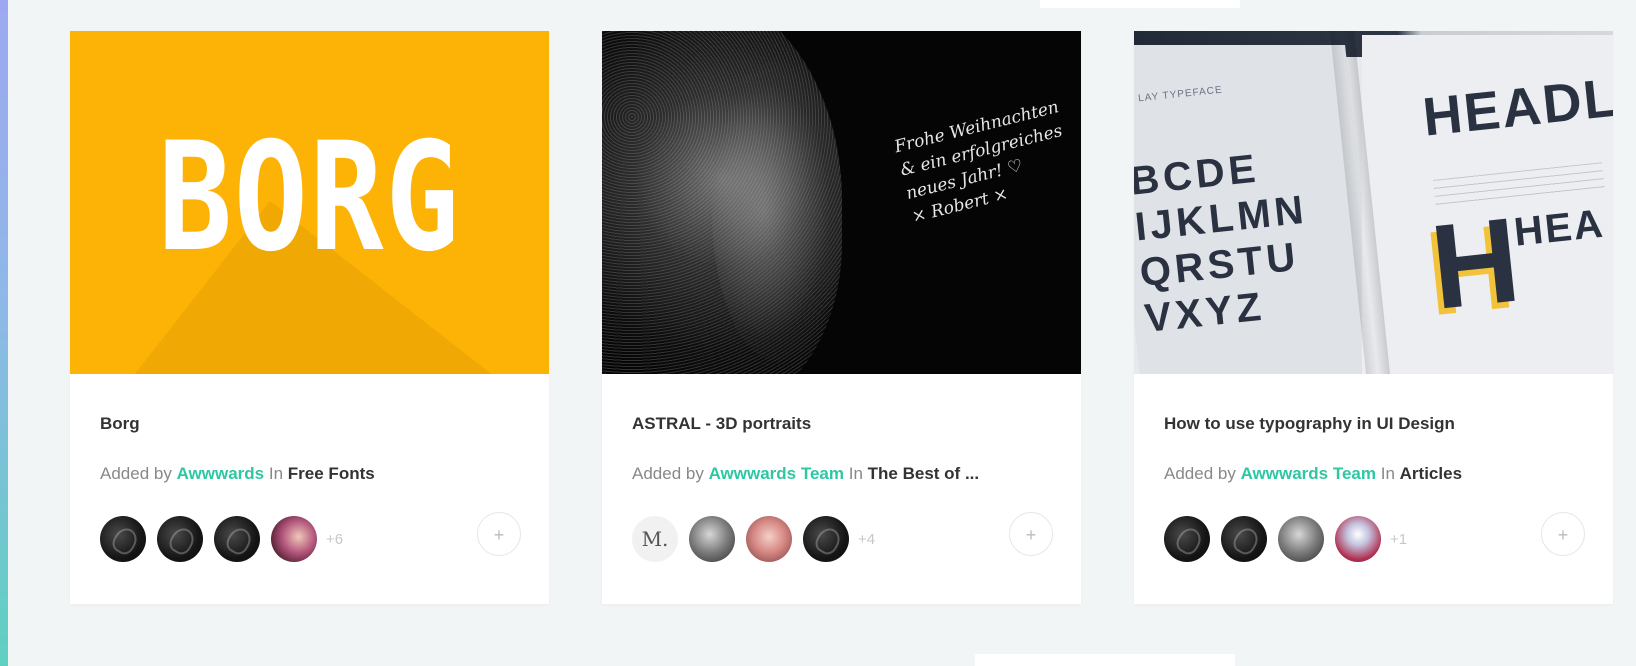 This screenshot has width=1636, height=666. What do you see at coordinates (1475, 263) in the screenshot?
I see `thumbnail-big-letter: H` at bounding box center [1475, 263].